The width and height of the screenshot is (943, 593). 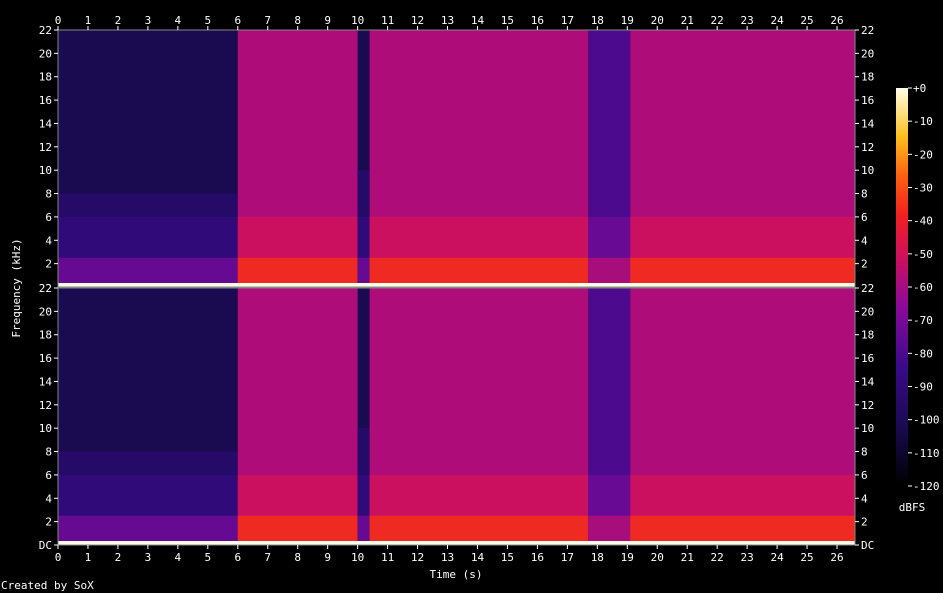 I want to click on x-tick-label: 7, so click(x=267, y=20).